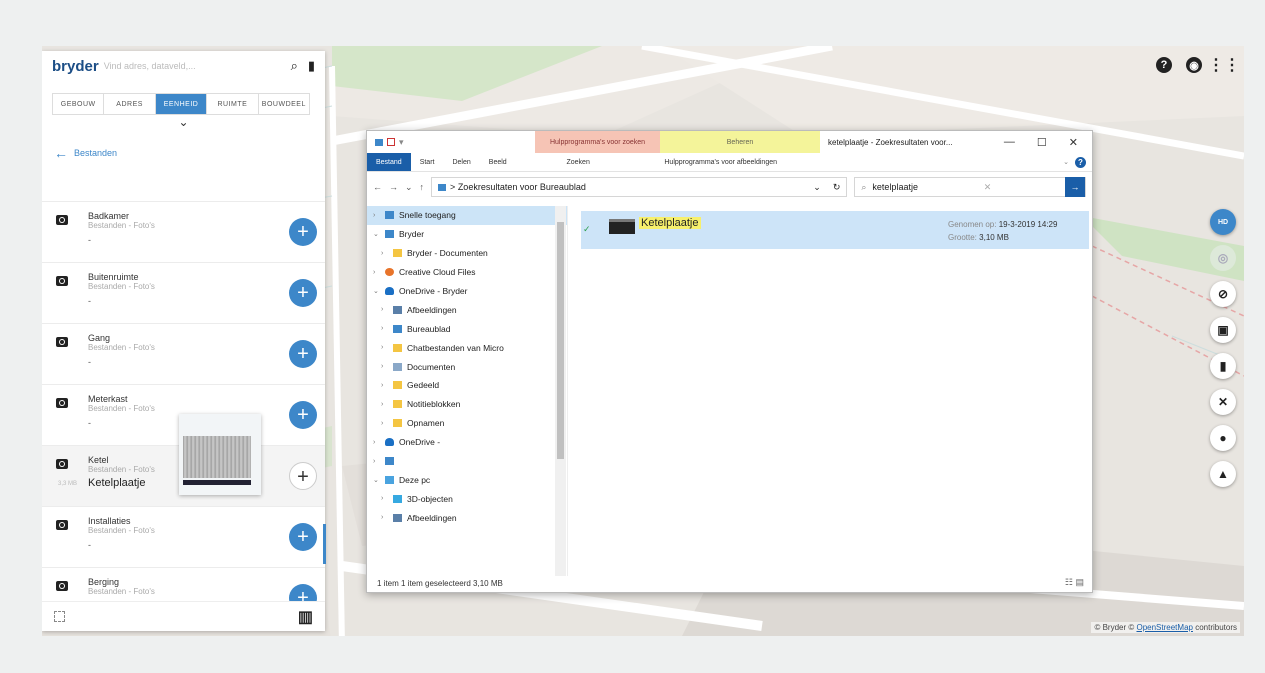 This screenshot has height=673, width=1265. I want to click on list-item: Gang Bestanden - Foto's - +, so click(183, 353).